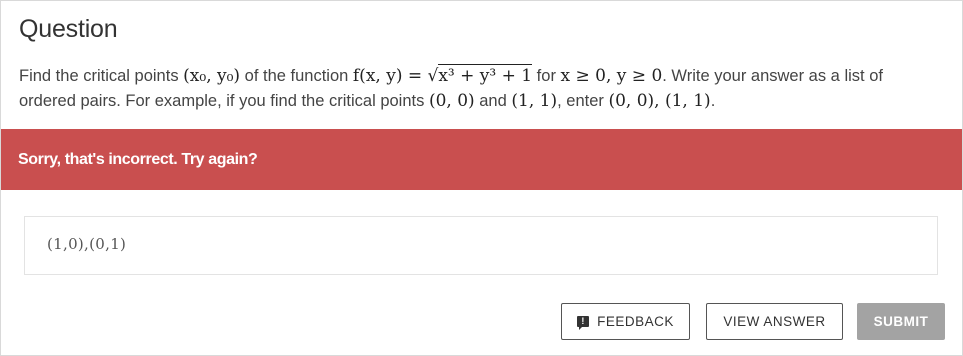 This screenshot has width=963, height=356. What do you see at coordinates (659, 101) in the screenshot?
I see `math-example-entry: (0, 0), (1, 1)` at bounding box center [659, 101].